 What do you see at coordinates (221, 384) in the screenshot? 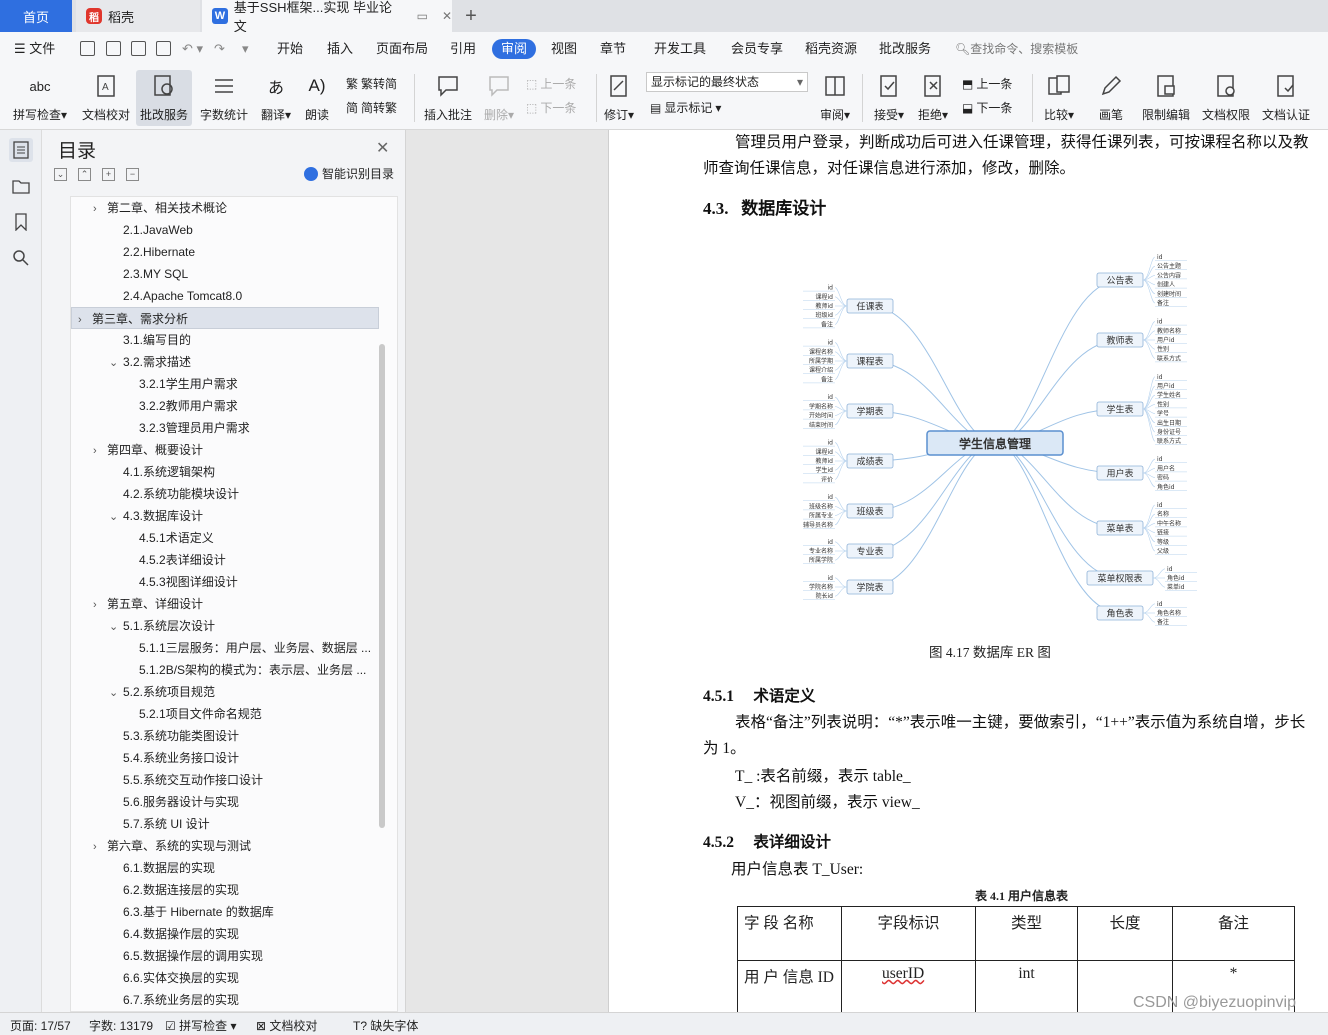
I see `toc-item: 3.2.1学生用户需求` at bounding box center [221, 384].